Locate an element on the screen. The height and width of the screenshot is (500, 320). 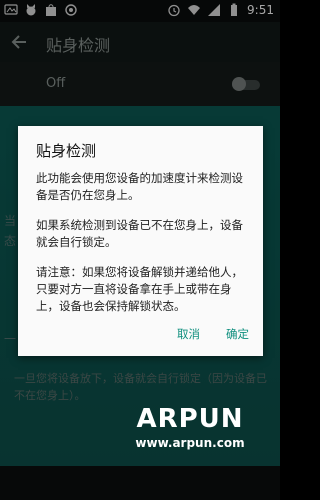
dialog-paragraph: 此功能会使用您设备的加速度计来检测设备是否仍在您身上。 is located at coordinates (139, 186).